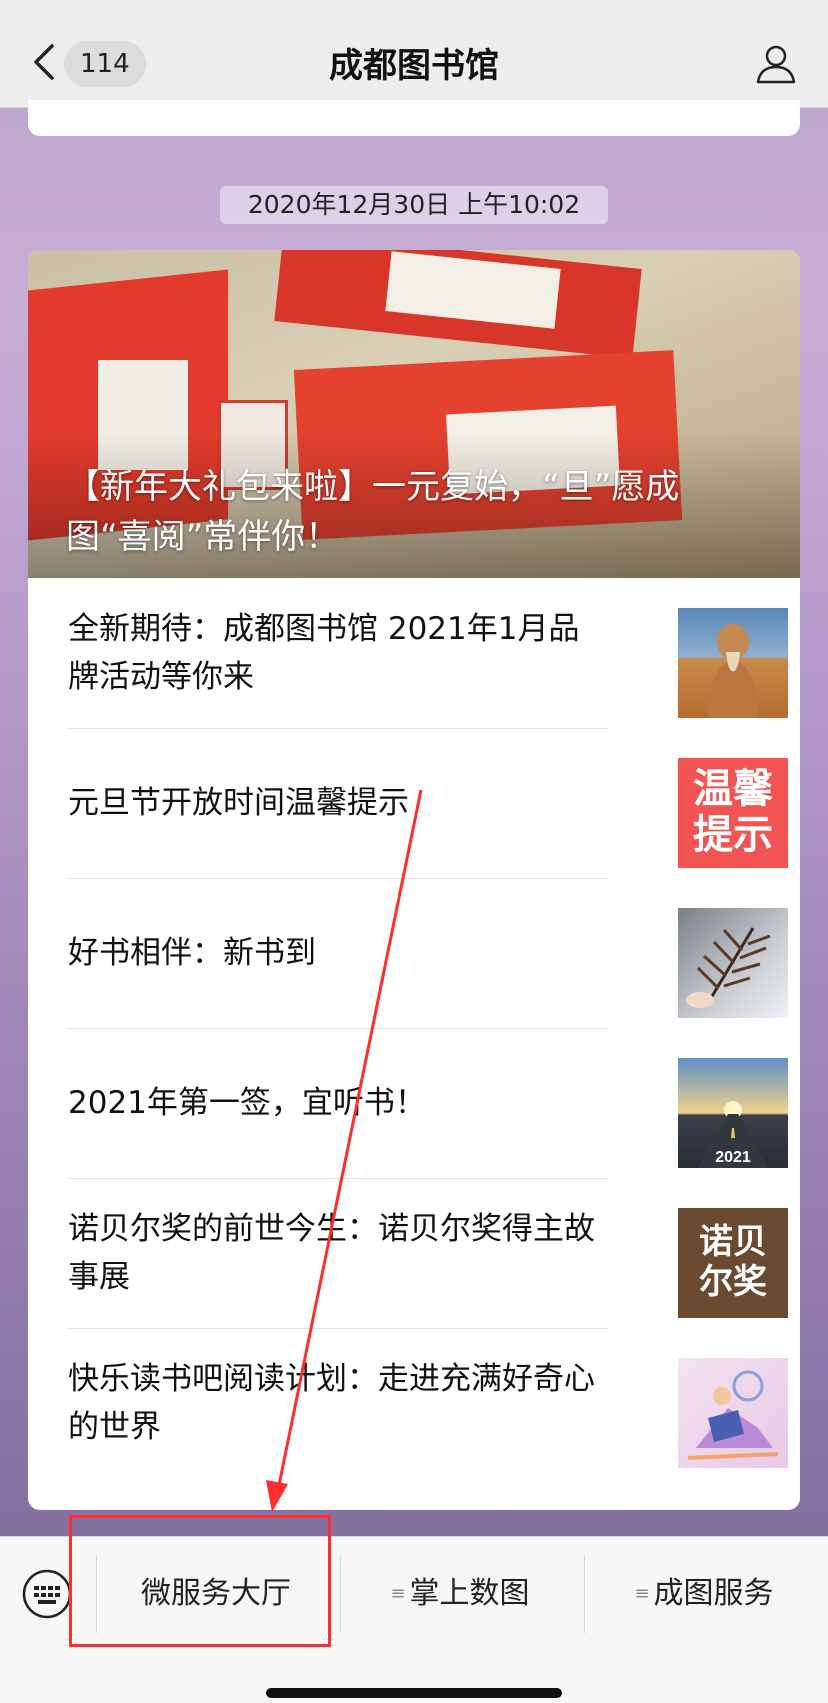 The width and height of the screenshot is (828, 1703). I want to click on menu-item-library-services: ≡ 成图服务, so click(704, 1594).